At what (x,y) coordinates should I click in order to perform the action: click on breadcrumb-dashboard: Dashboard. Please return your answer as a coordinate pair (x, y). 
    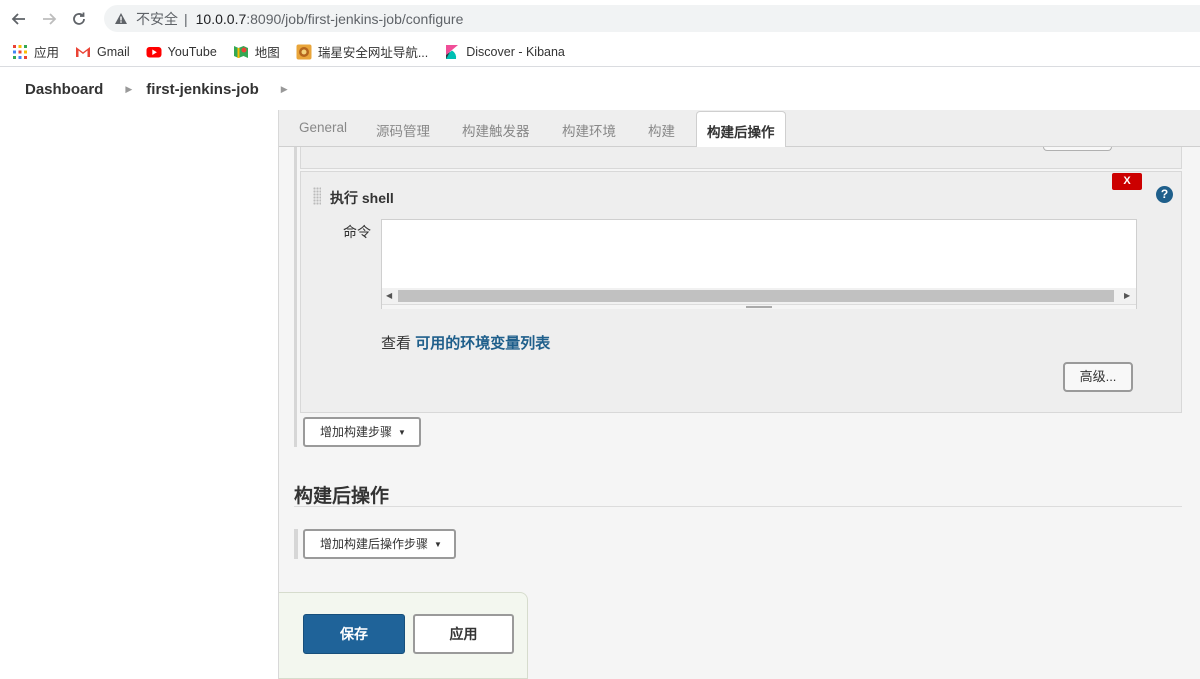
    Looking at the image, I should click on (64, 89).